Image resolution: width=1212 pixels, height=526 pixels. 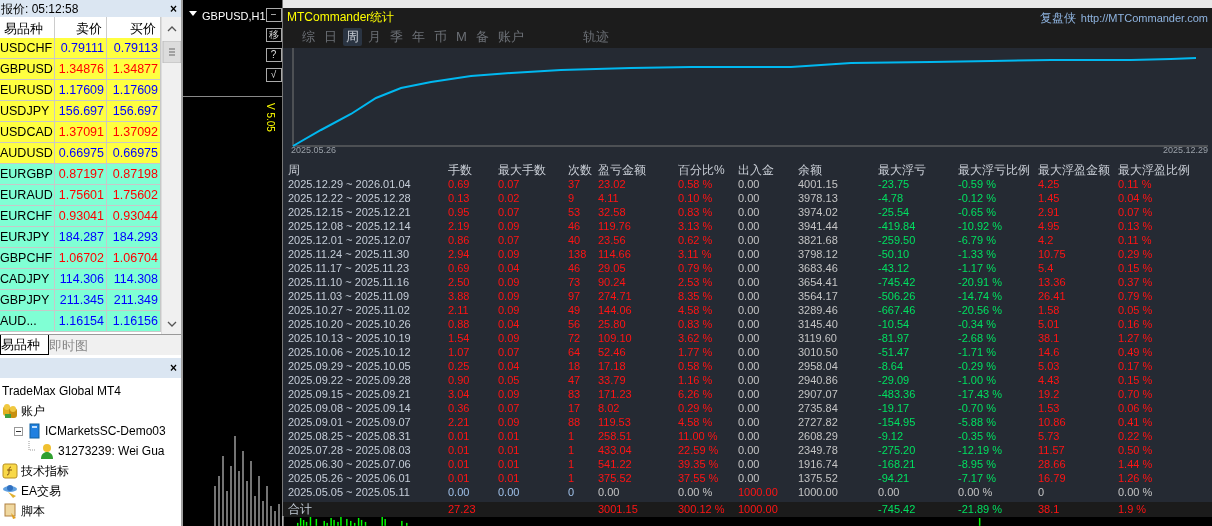 What do you see at coordinates (1136, 282) in the screenshot?
I see `table-cell-text: 0.37 %` at bounding box center [1136, 282].